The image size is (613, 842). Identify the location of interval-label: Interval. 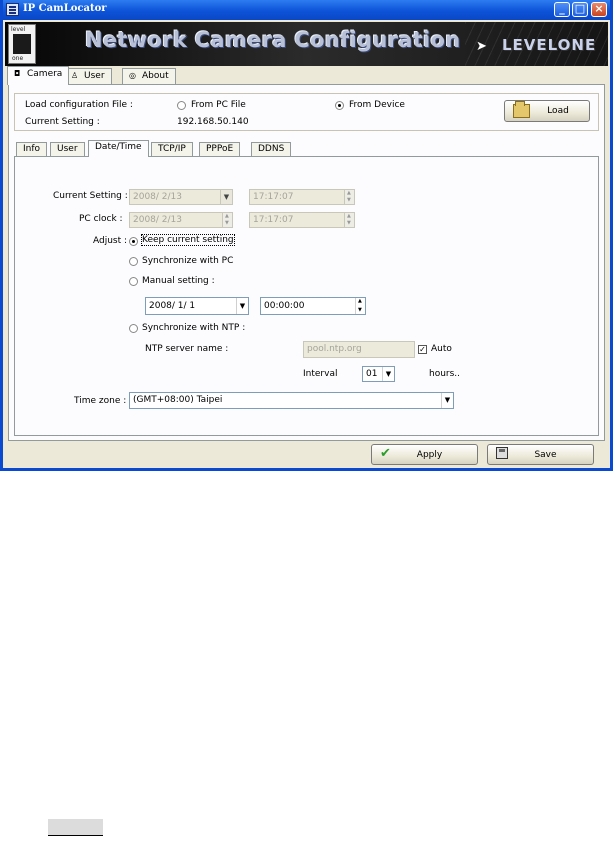
(320, 374).